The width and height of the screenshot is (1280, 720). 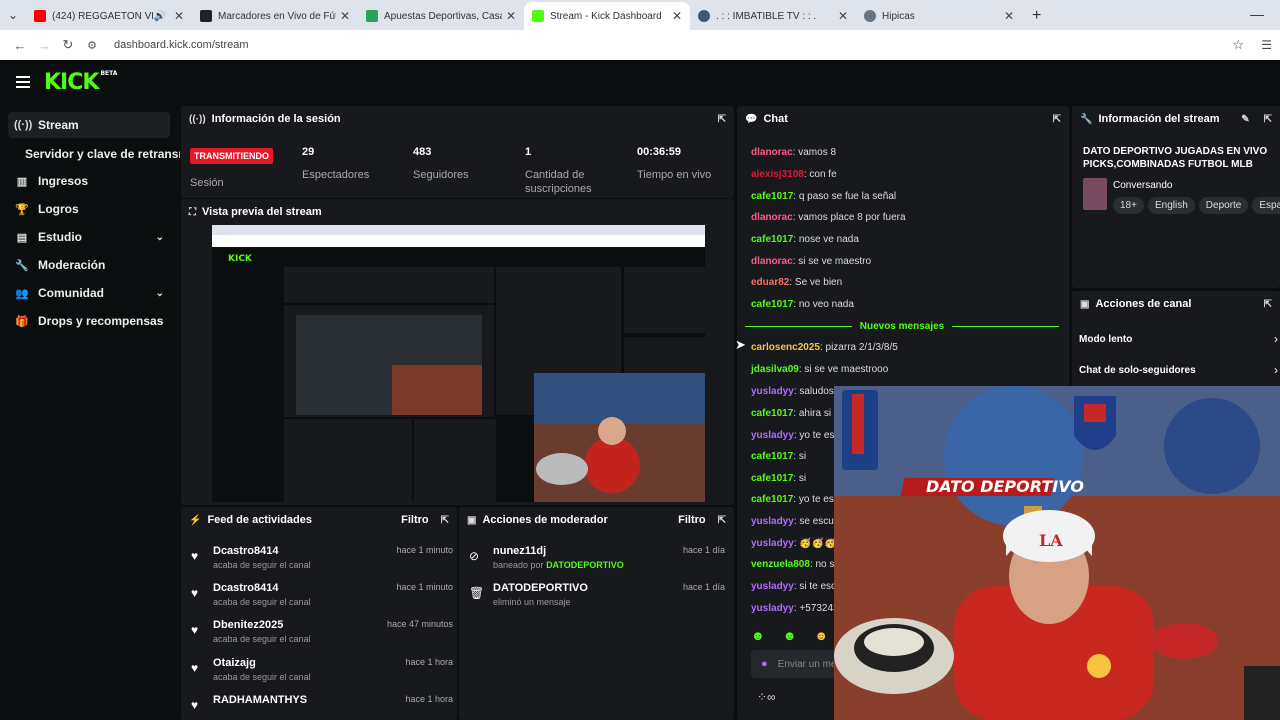 I want to click on chat-message: yusladyy: yo te esc, so click(x=795, y=435).